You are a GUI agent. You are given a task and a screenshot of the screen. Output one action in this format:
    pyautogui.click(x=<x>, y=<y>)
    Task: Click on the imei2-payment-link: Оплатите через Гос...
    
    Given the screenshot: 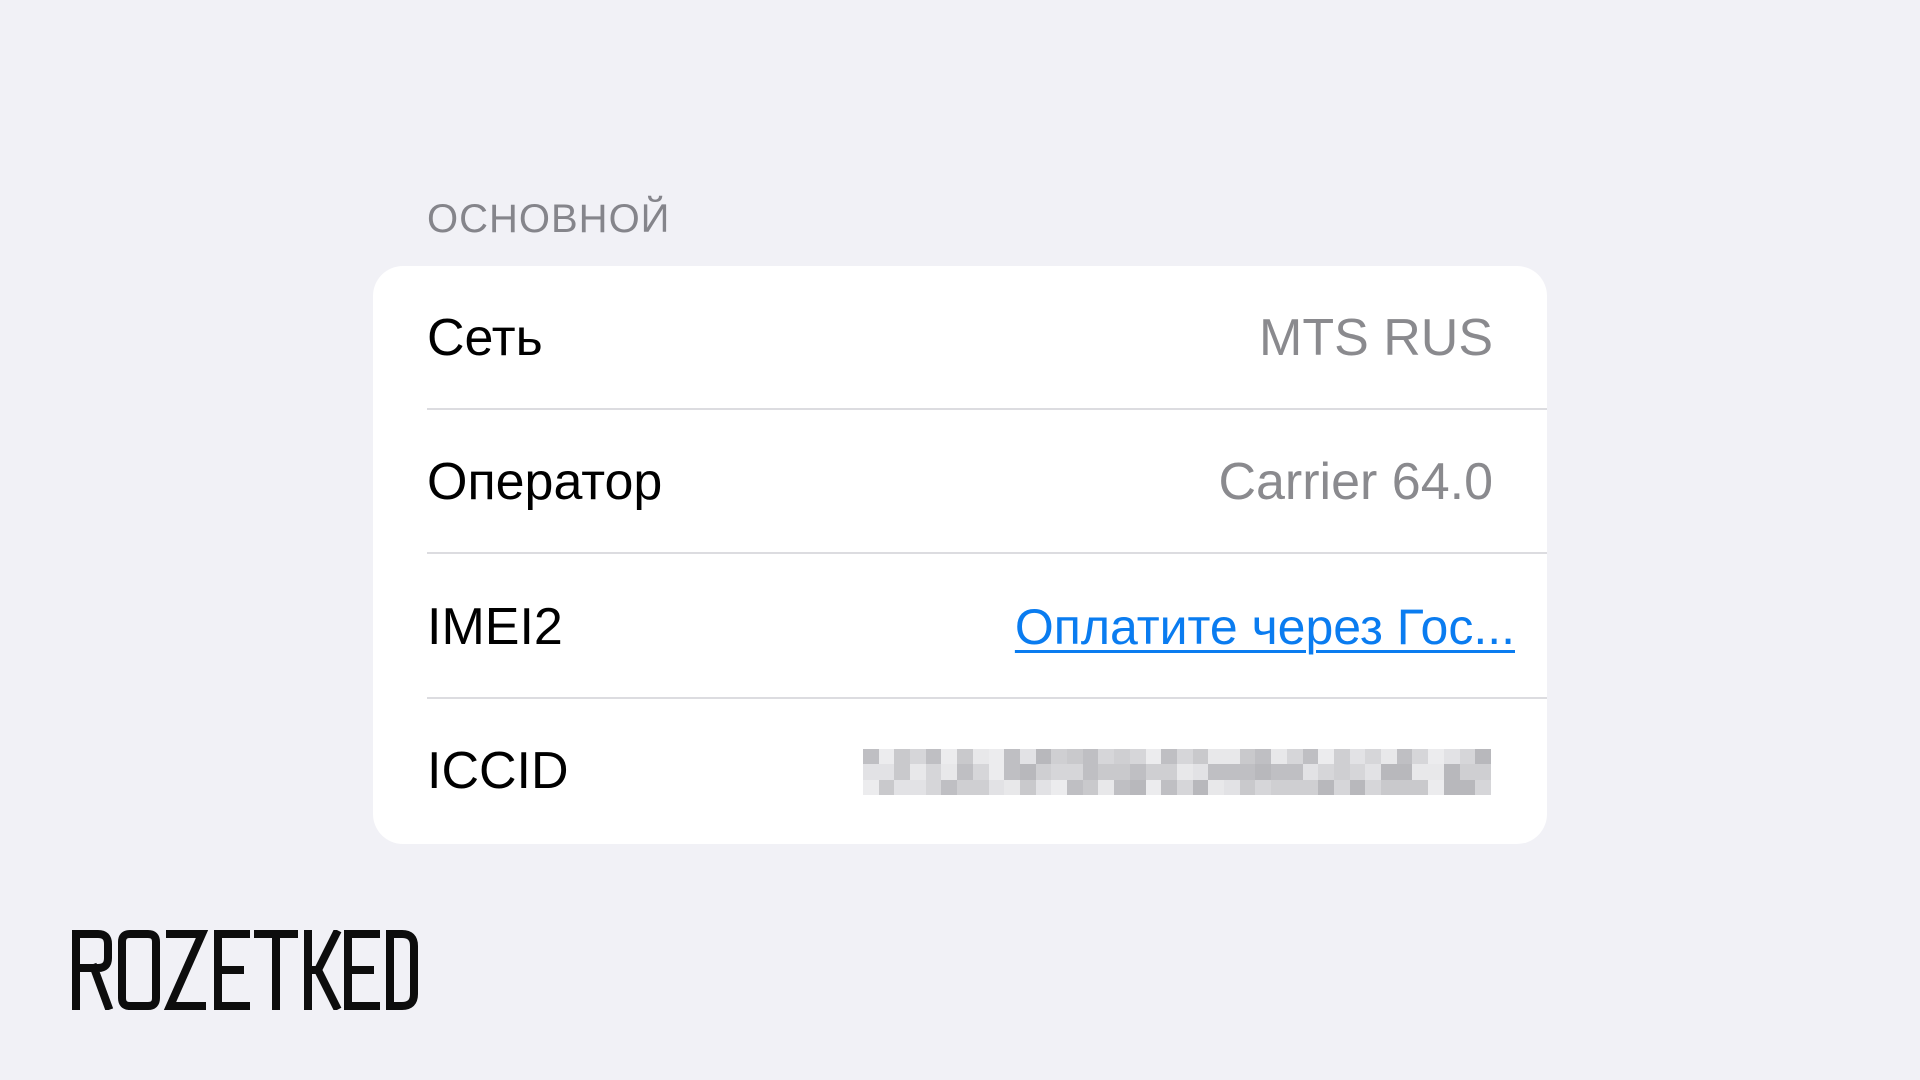 What is the action you would take?
    pyautogui.click(x=1265, y=627)
    